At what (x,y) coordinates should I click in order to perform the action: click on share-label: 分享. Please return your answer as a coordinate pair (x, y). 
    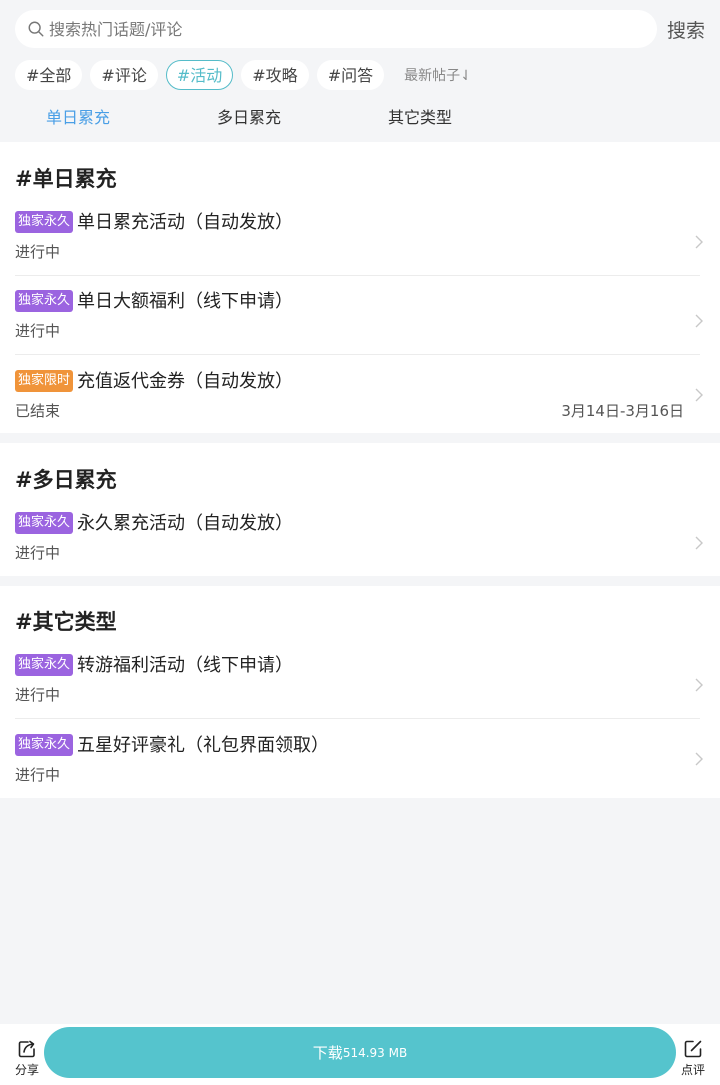
    Looking at the image, I should click on (26, 1070).